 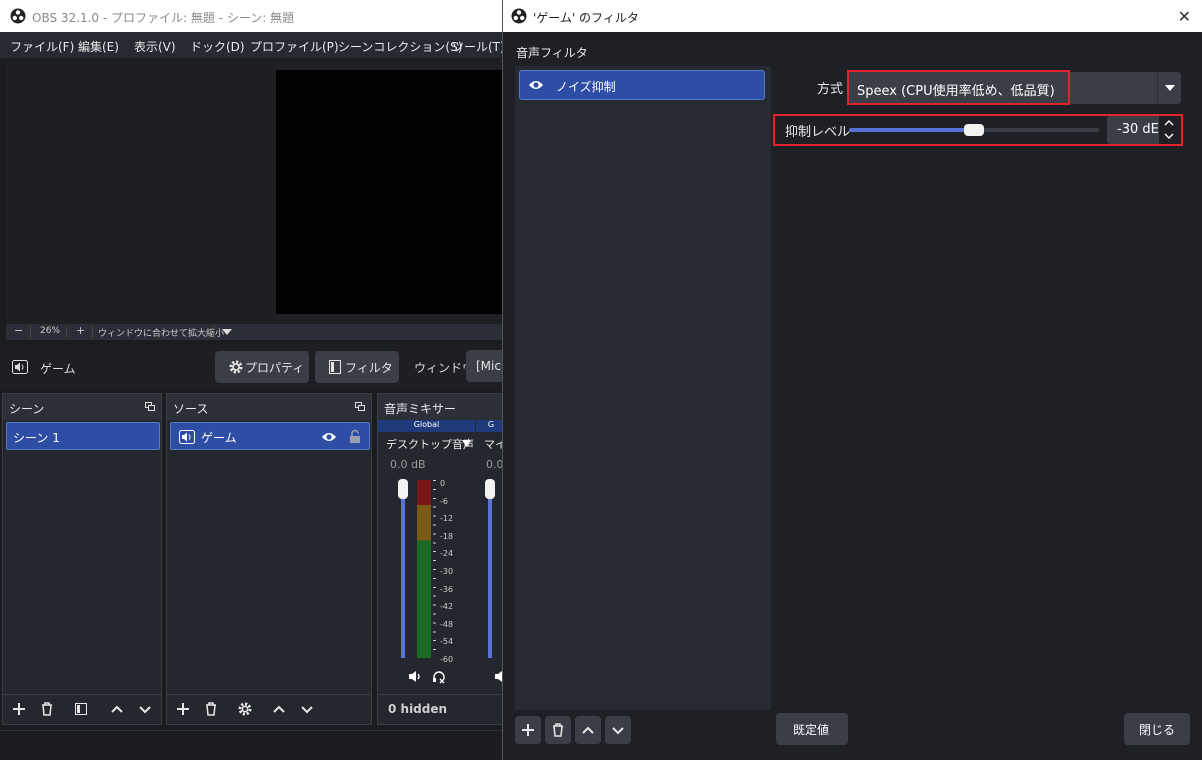 I want to click on add-filter-button, so click(x=528, y=730).